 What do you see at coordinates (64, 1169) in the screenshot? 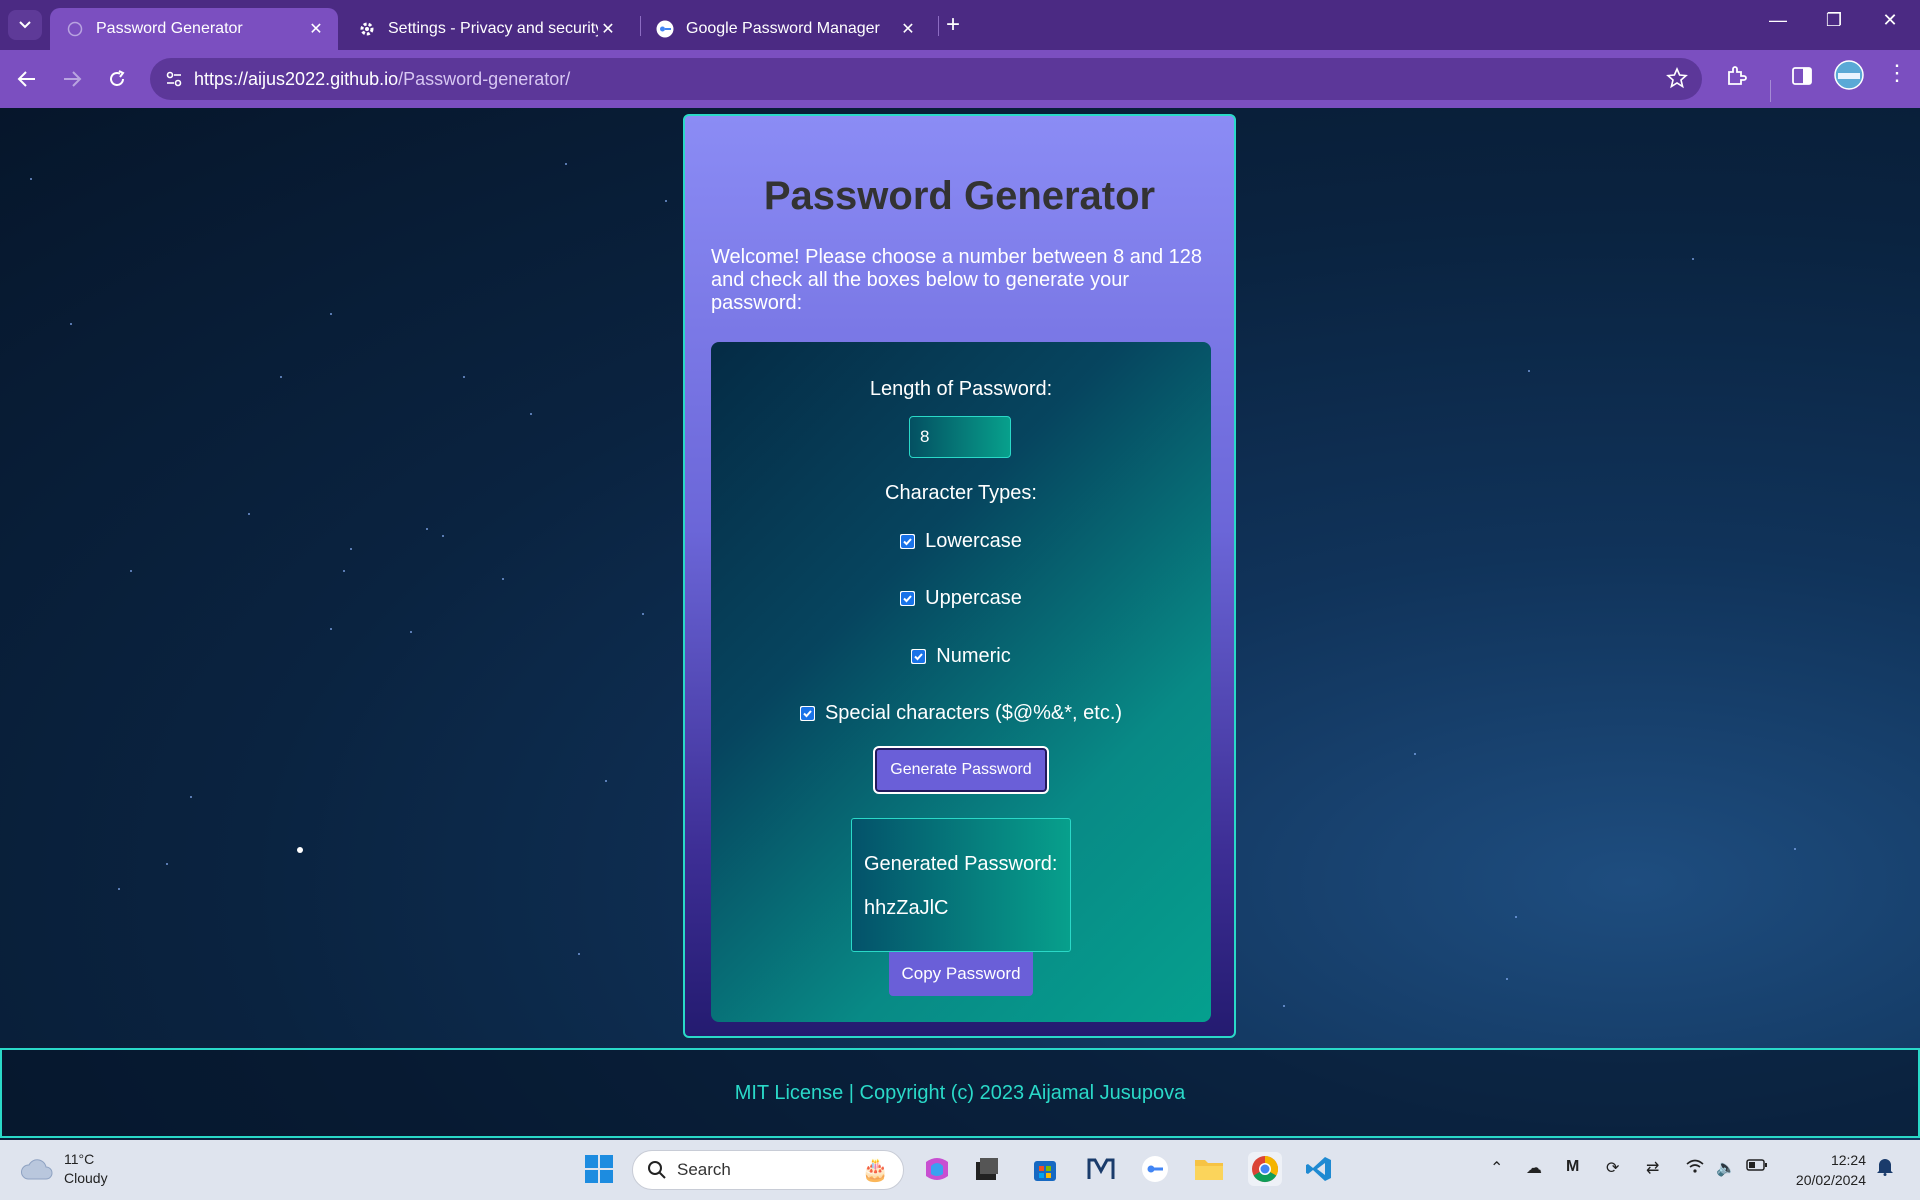
I see `weather-widget: 11°C Cloudy` at bounding box center [64, 1169].